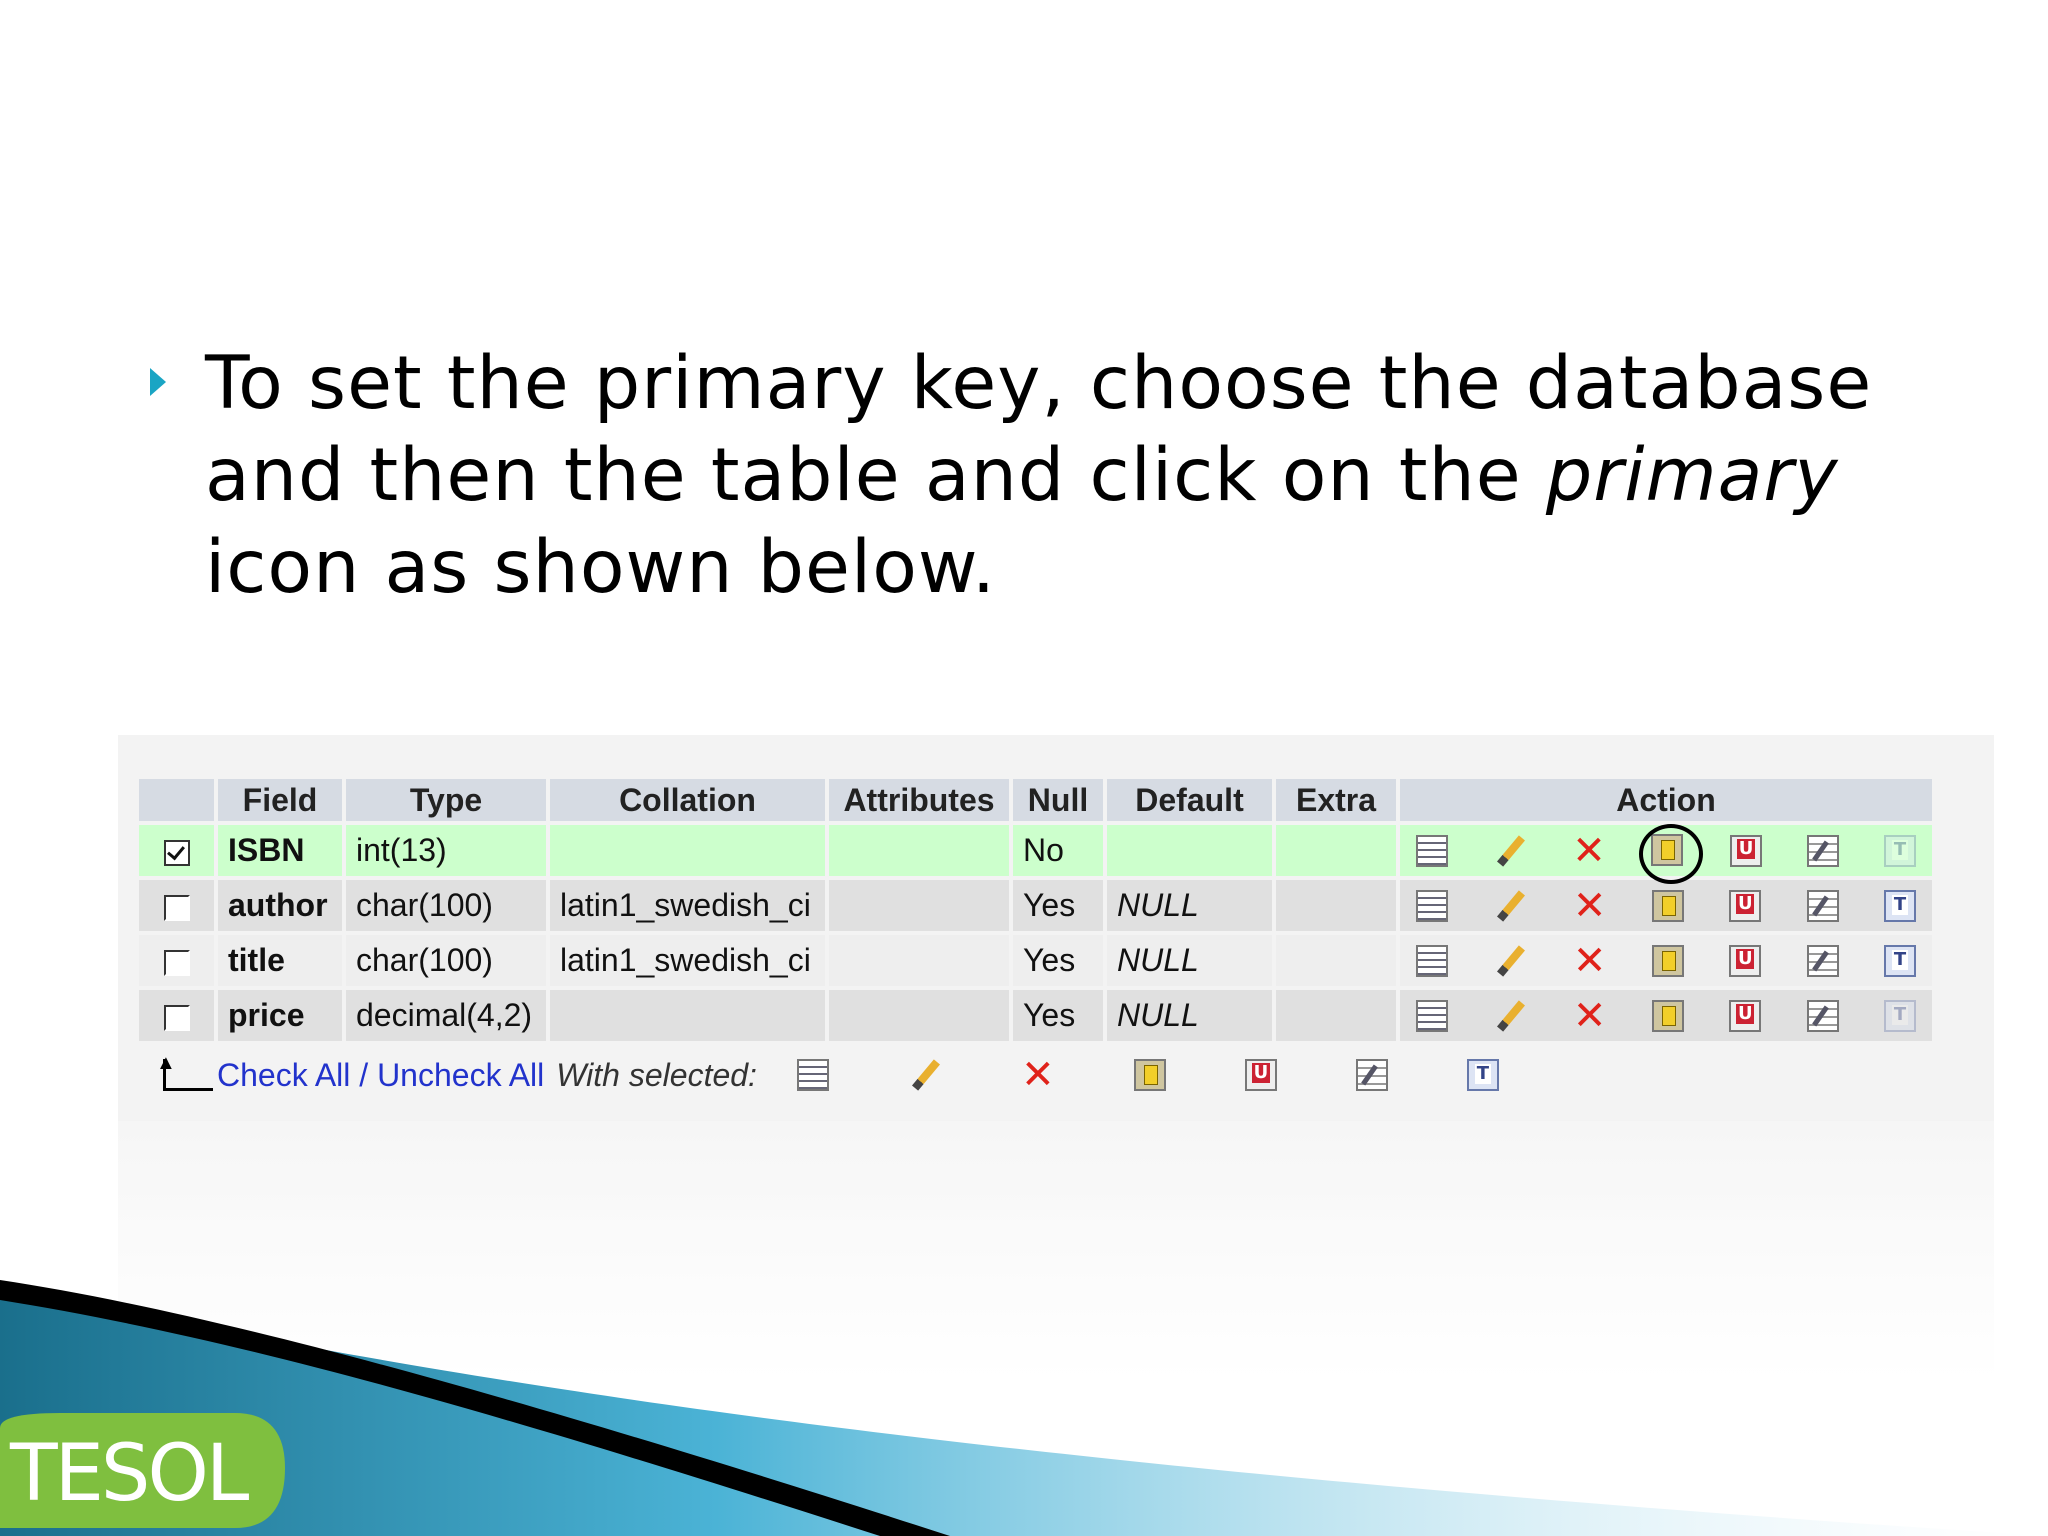 The width and height of the screenshot is (2048, 1536). I want to click on bullet-line-3: icon as shown below., so click(601, 567).